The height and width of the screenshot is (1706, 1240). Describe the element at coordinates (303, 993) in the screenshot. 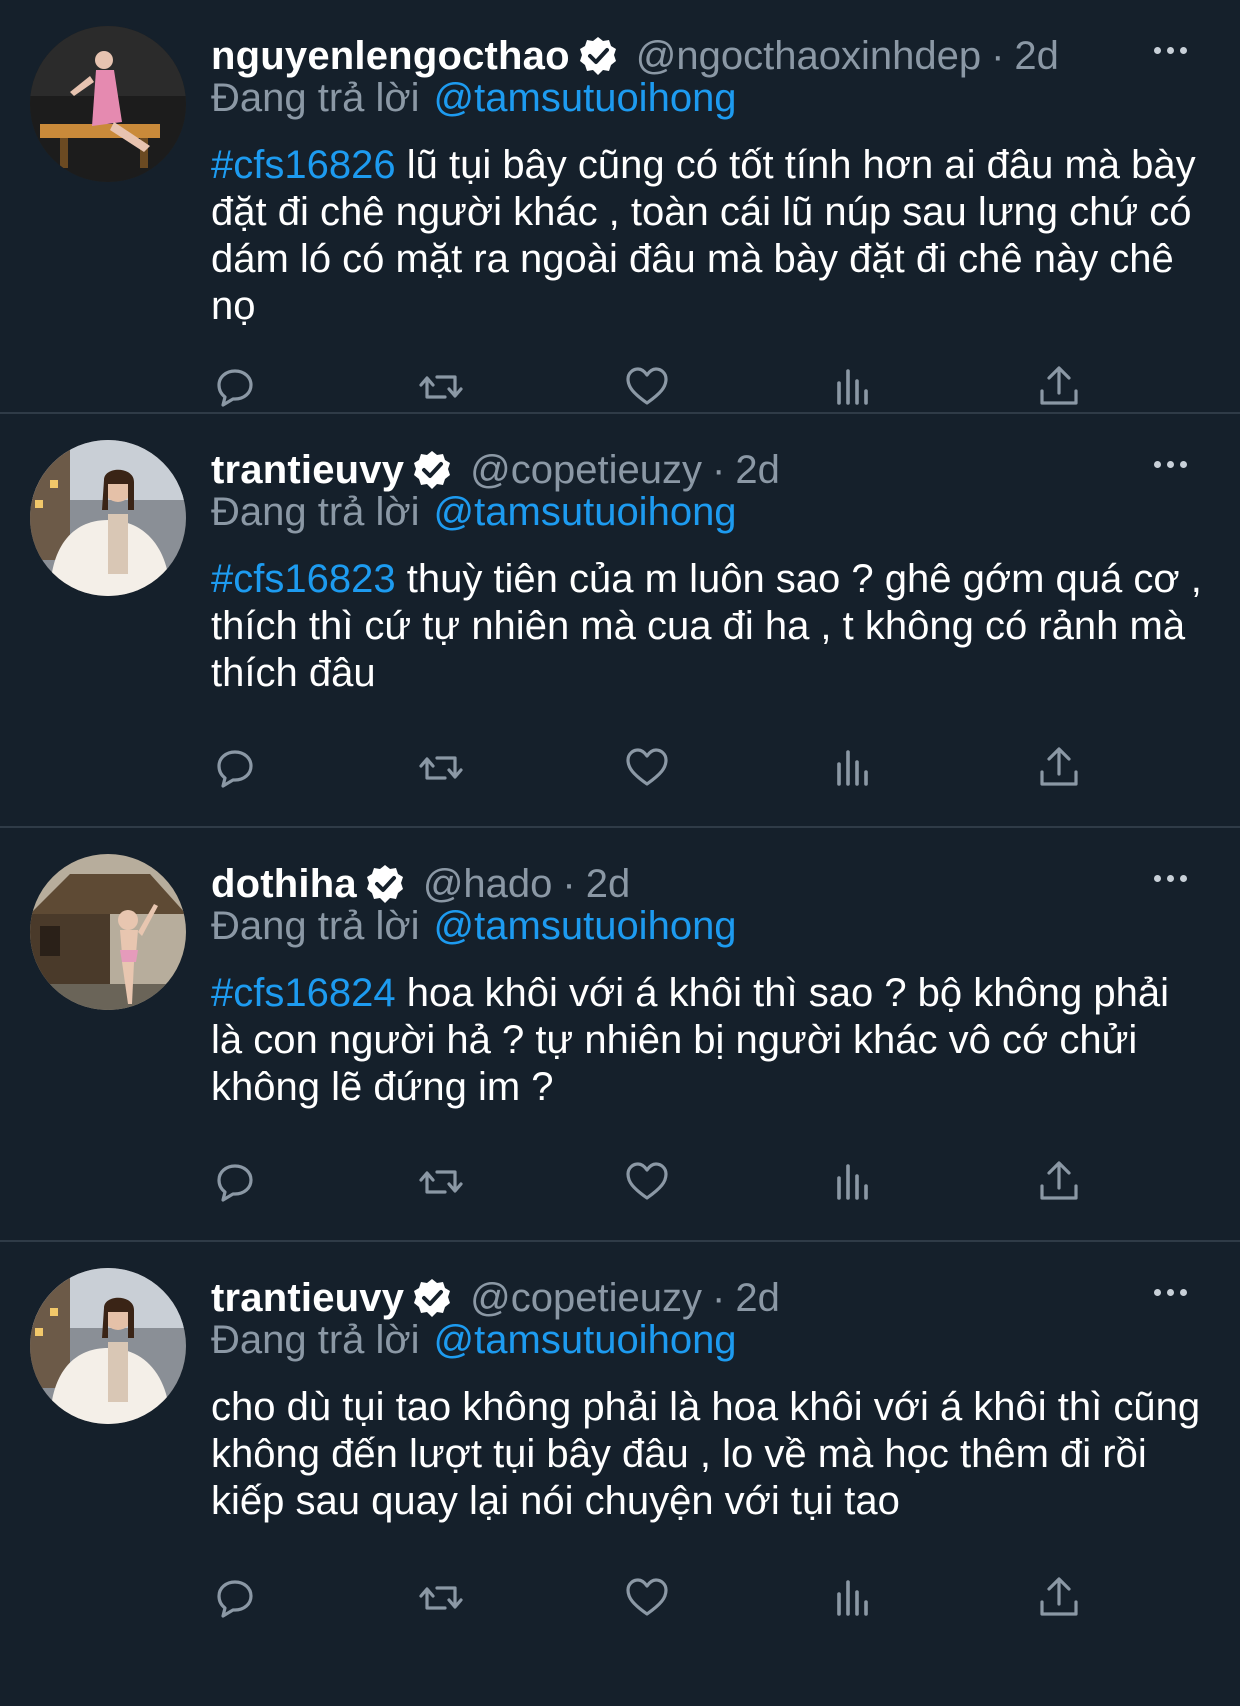

I see `hashtag-link: #cfs16824` at that location.